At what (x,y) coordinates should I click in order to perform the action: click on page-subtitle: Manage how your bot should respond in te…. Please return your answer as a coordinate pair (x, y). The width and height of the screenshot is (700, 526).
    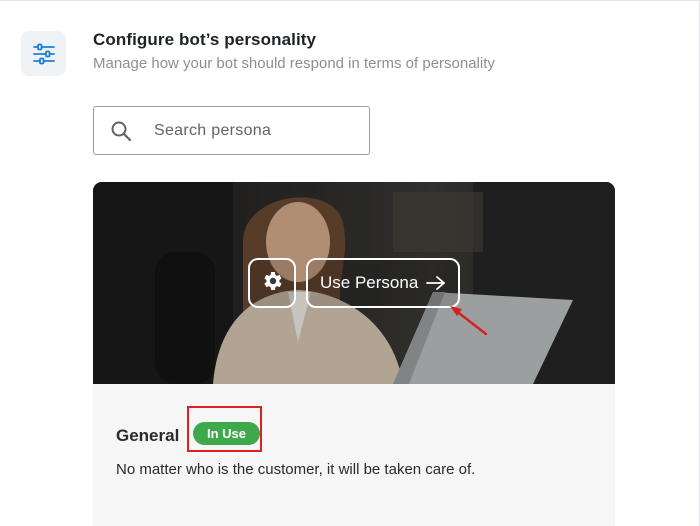
    Looking at the image, I should click on (294, 63).